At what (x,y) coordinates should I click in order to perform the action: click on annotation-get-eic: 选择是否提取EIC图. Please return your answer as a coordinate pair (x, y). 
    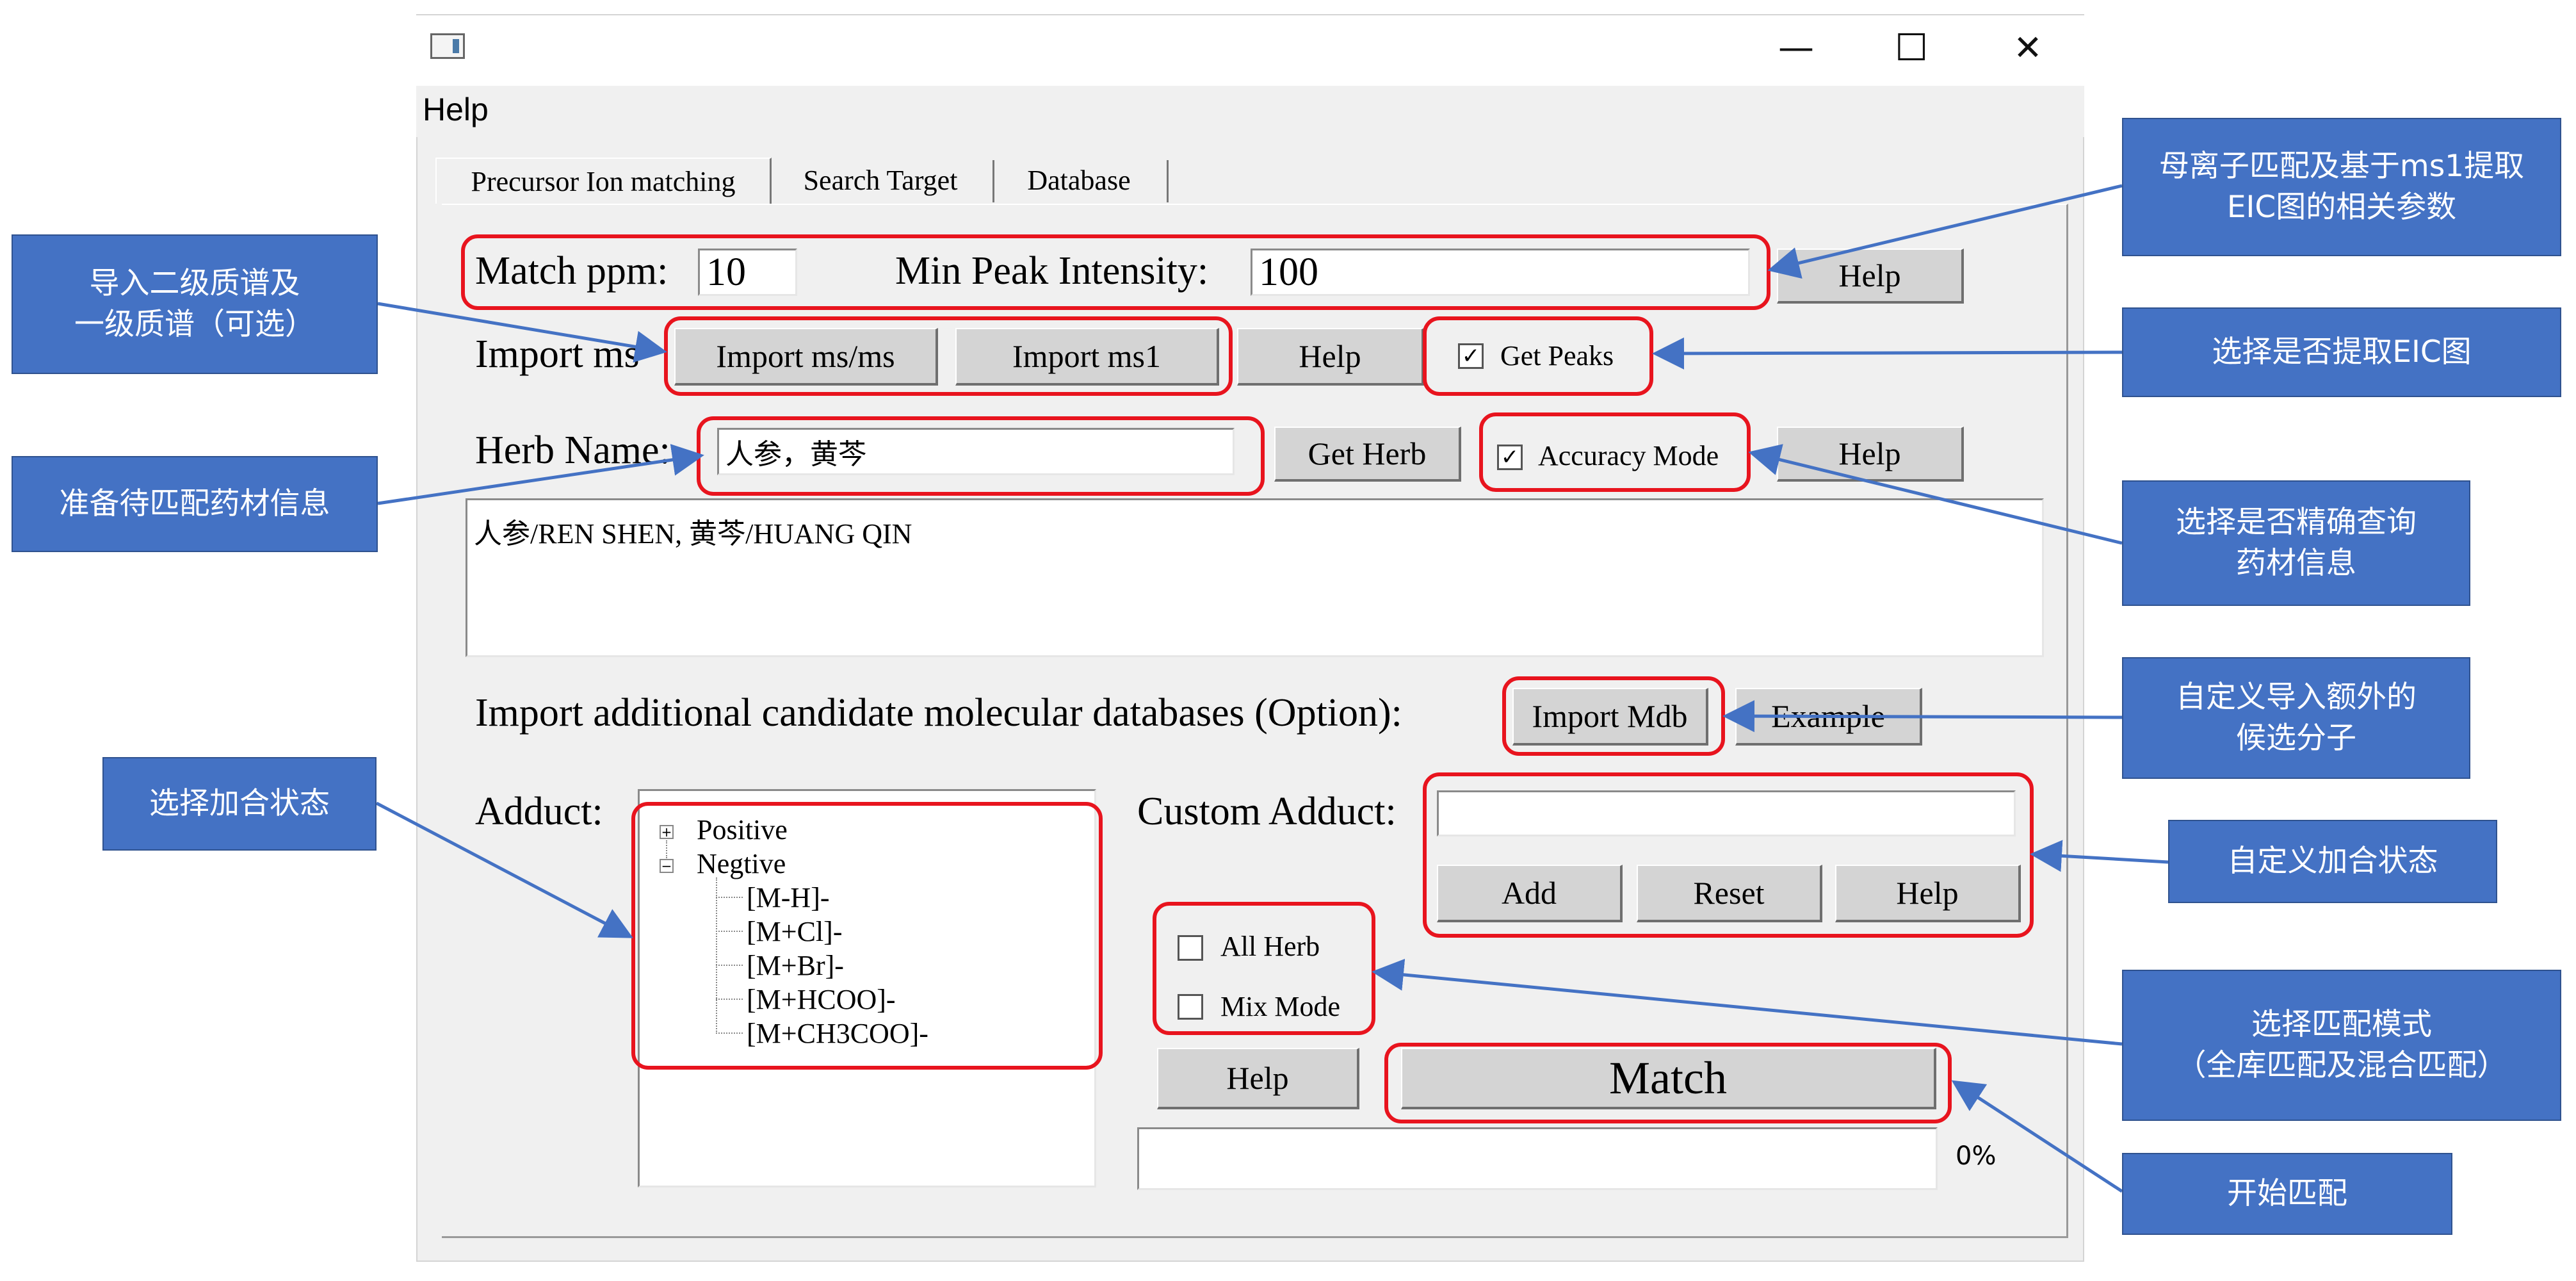
    Looking at the image, I should click on (2341, 352).